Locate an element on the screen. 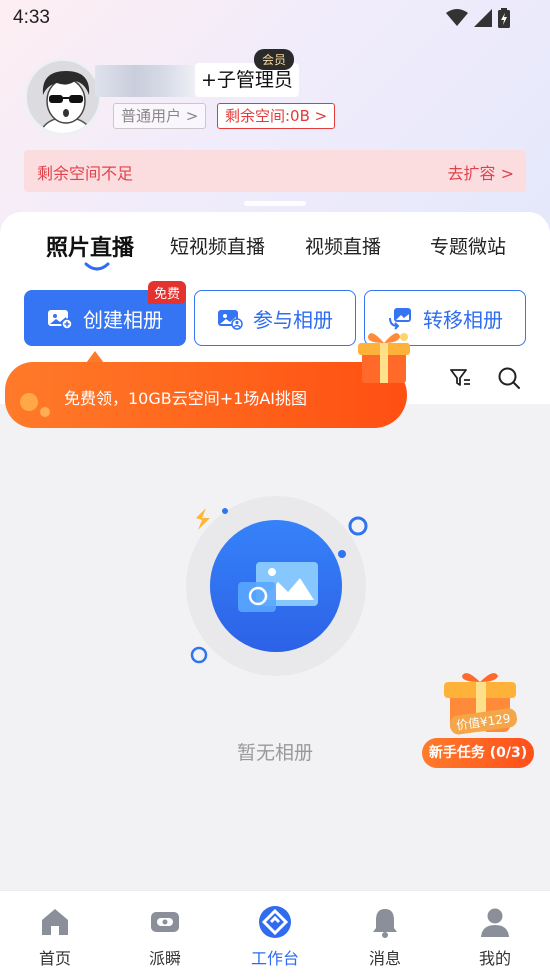  create-album-label: 创建相册 is located at coordinates (123, 319).